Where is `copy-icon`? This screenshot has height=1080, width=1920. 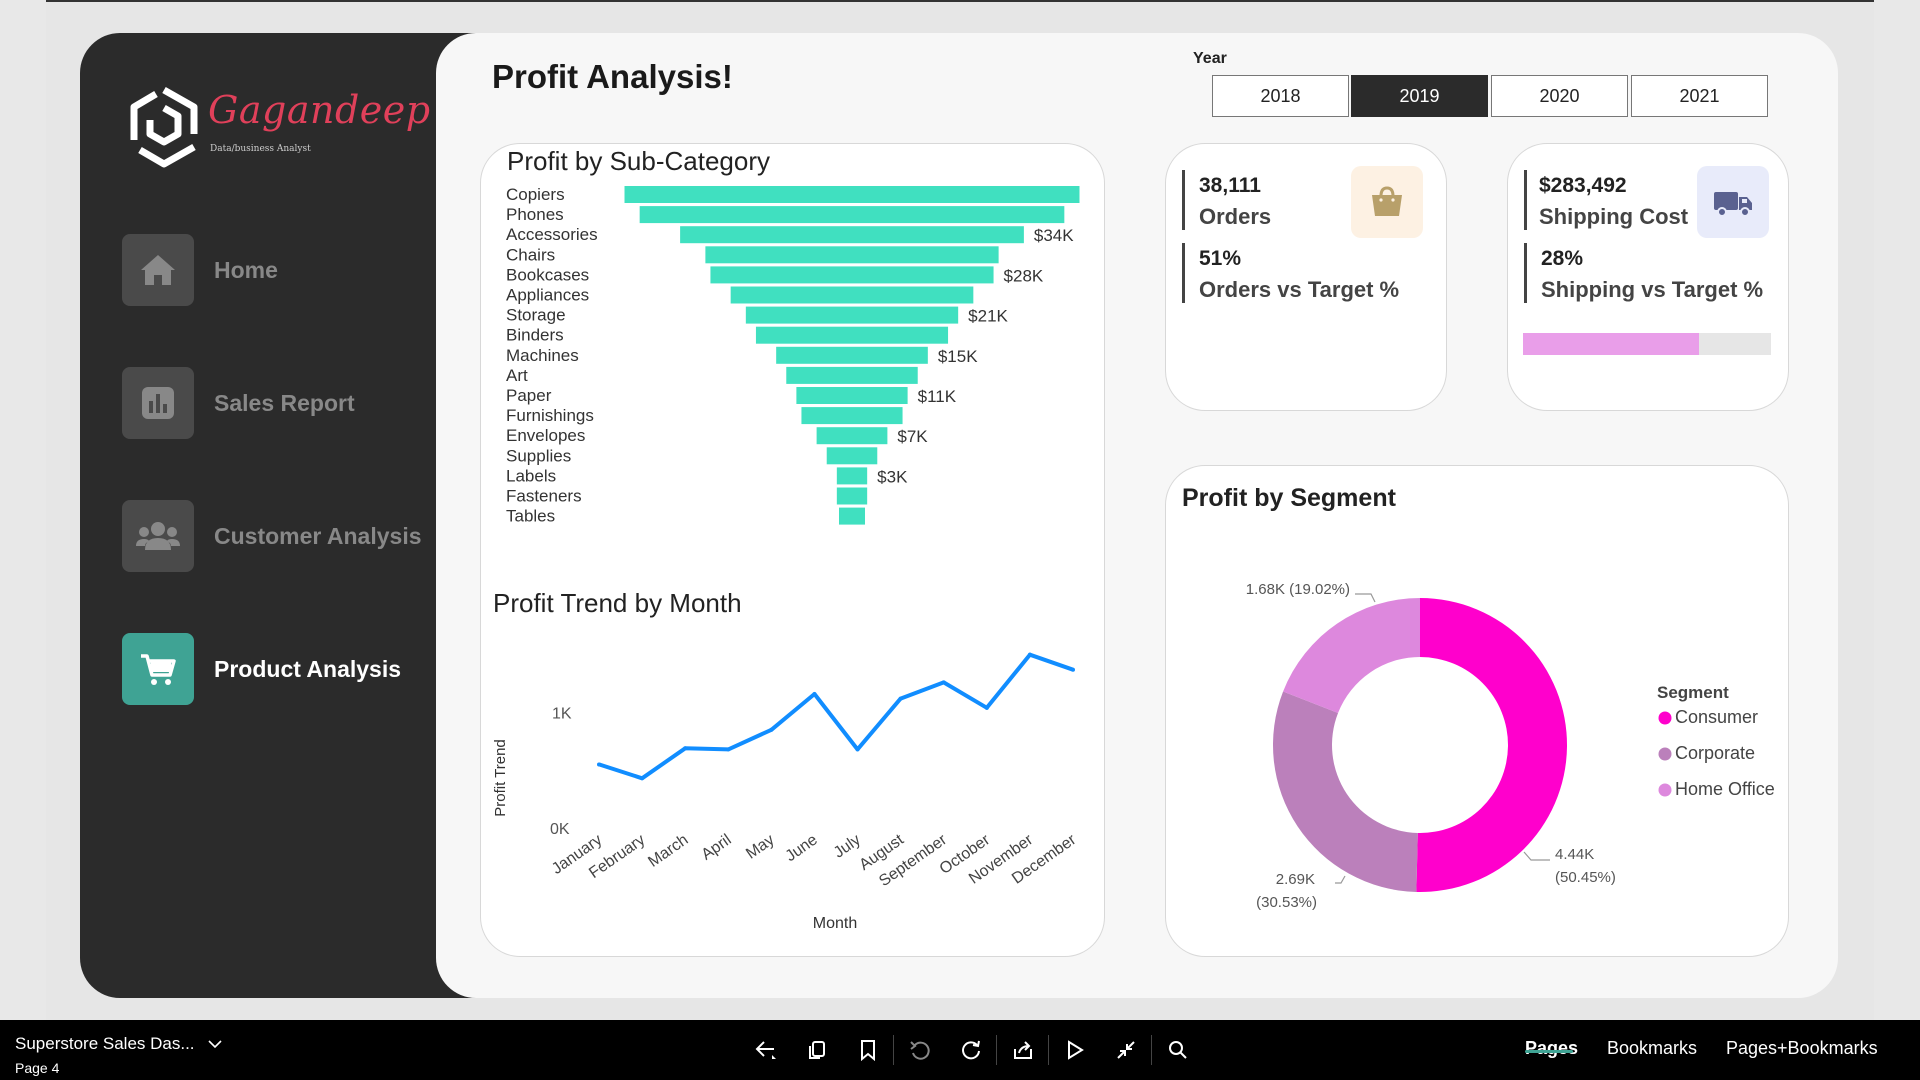 copy-icon is located at coordinates (816, 1050).